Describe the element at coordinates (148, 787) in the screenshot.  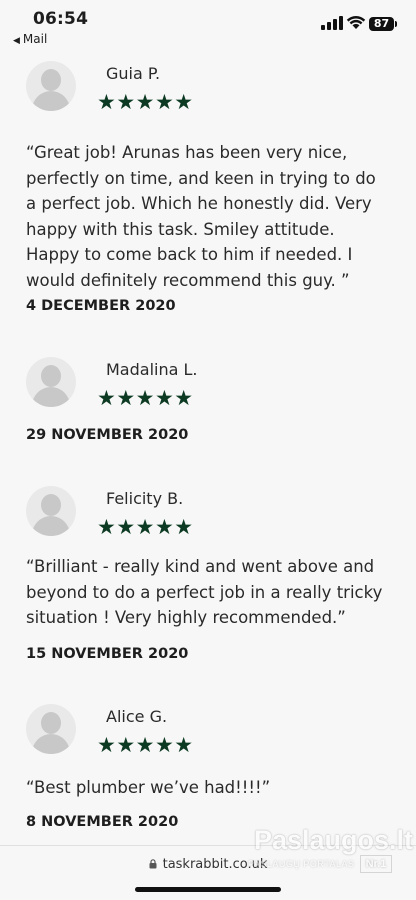
I see `review-text: “Best plumber we’ve had!!!!”` at that location.